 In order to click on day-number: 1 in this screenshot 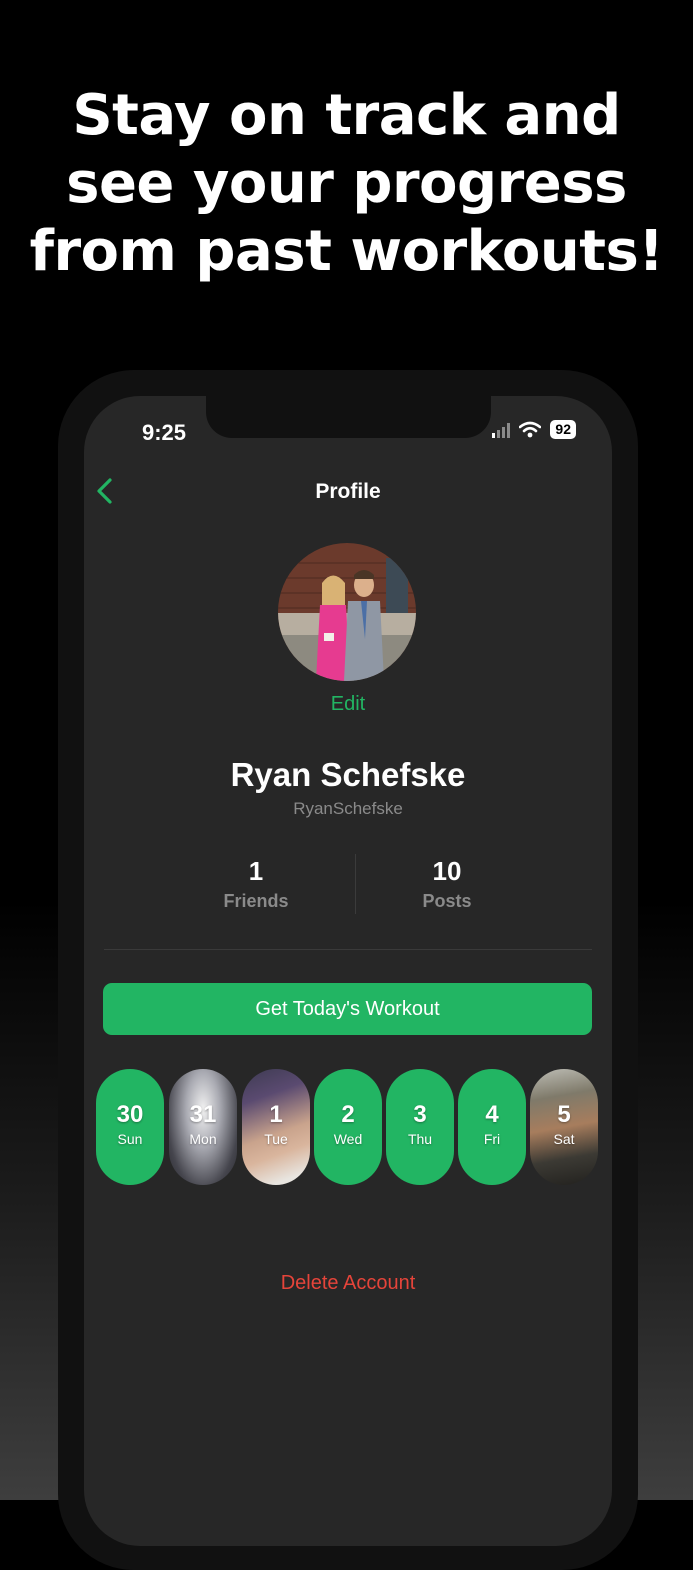, I will do `click(276, 1114)`.